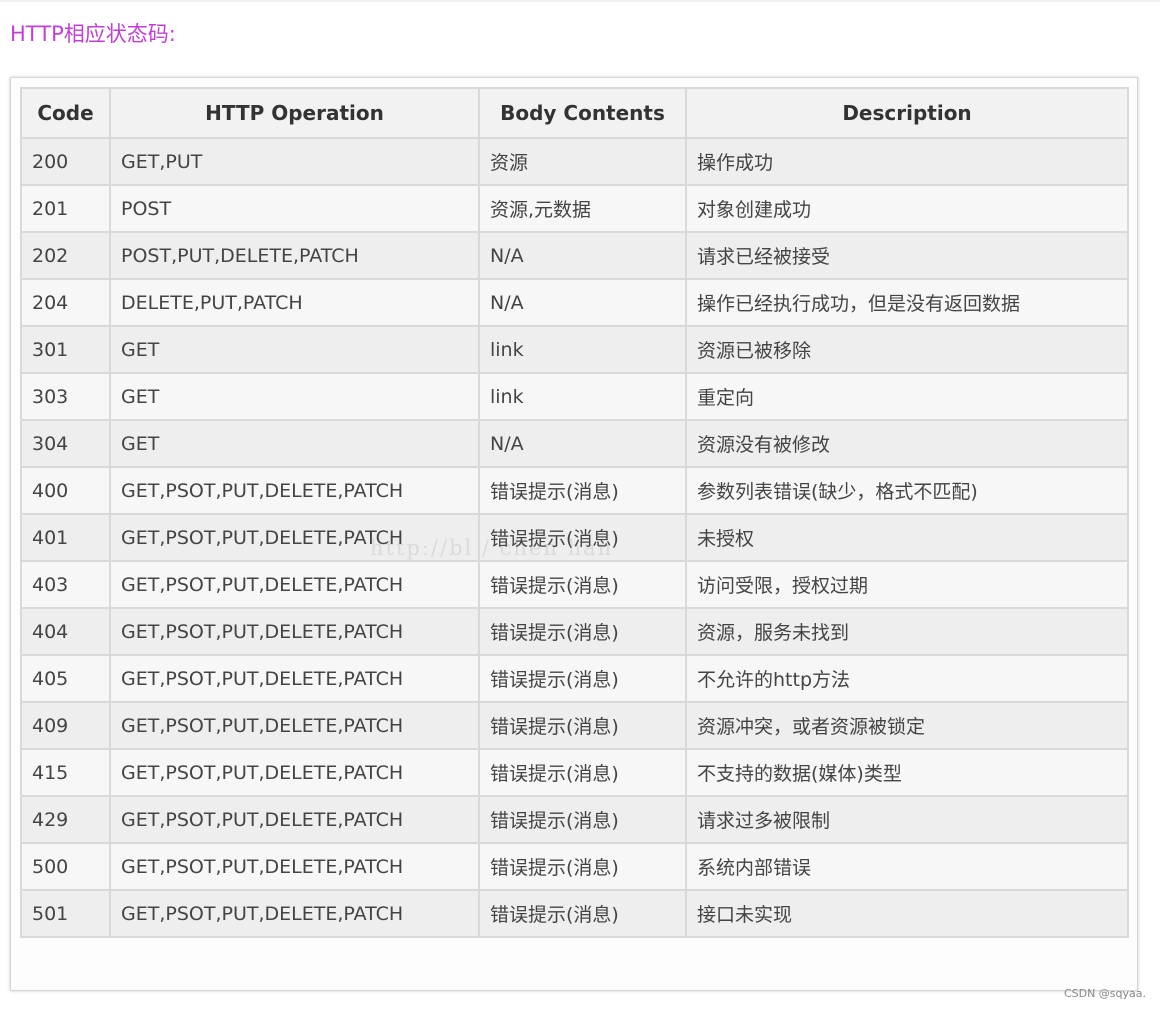 The image size is (1160, 1010). I want to click on watermark: http://bl / chen han, so click(492, 548).